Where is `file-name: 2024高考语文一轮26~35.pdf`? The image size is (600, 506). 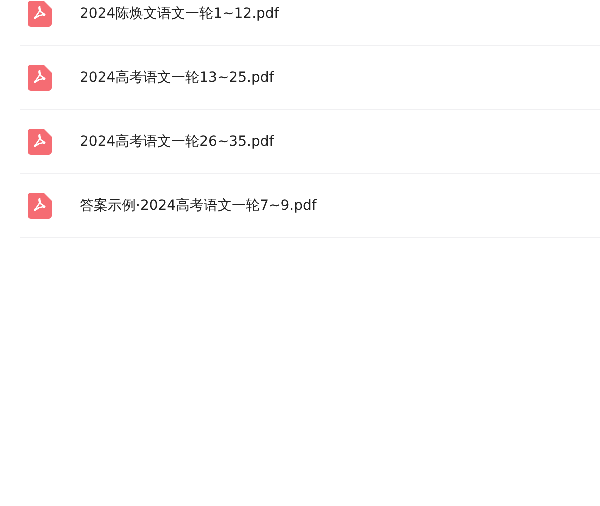
file-name: 2024高考语文一轮26~35.pdf is located at coordinates (177, 141).